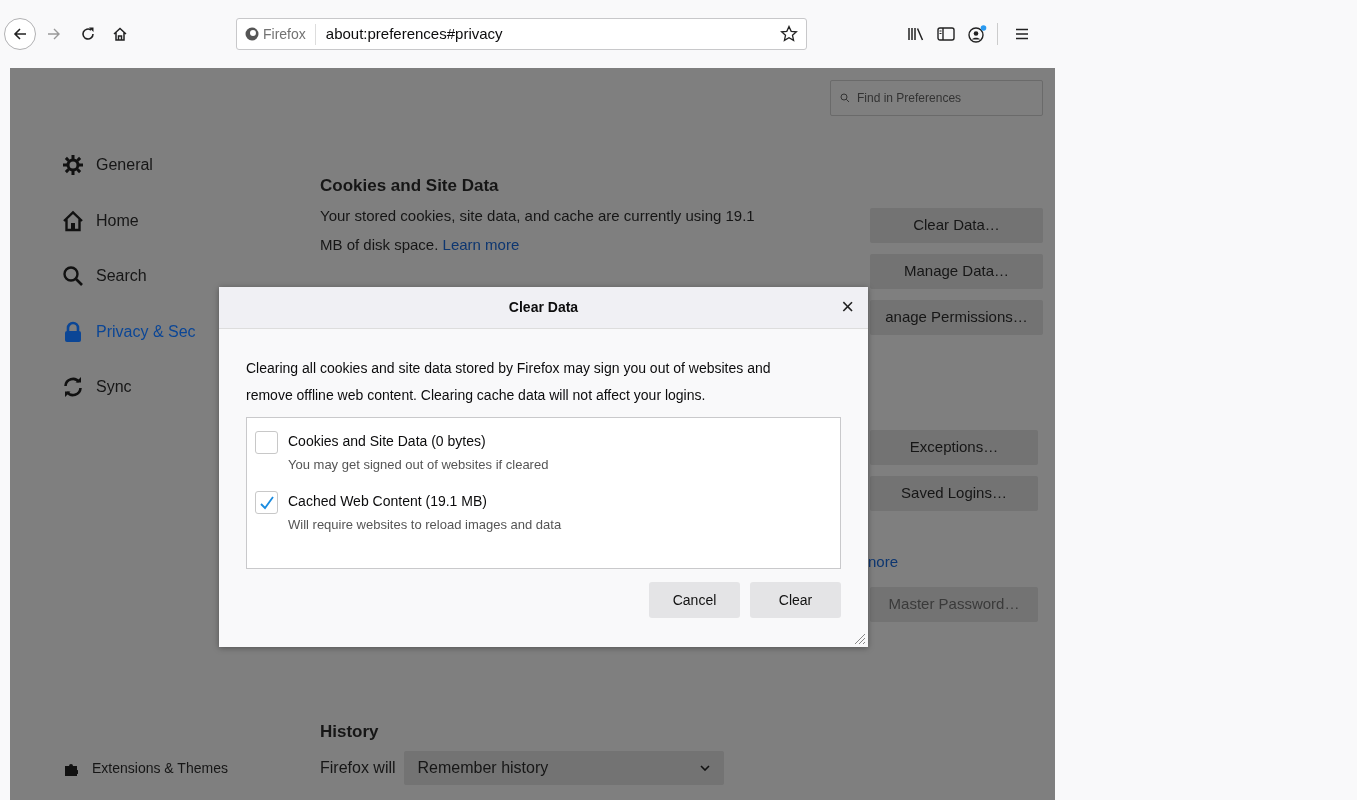  What do you see at coordinates (704, 768) in the screenshot?
I see `chevron-down-icon` at bounding box center [704, 768].